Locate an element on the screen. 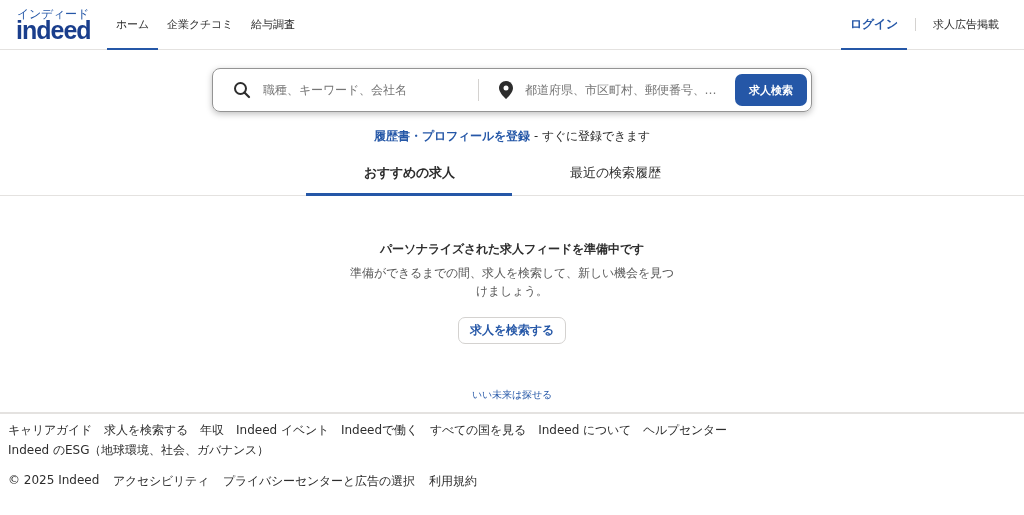  footer-link: プライバシーセンターと広告の選択 is located at coordinates (319, 481).